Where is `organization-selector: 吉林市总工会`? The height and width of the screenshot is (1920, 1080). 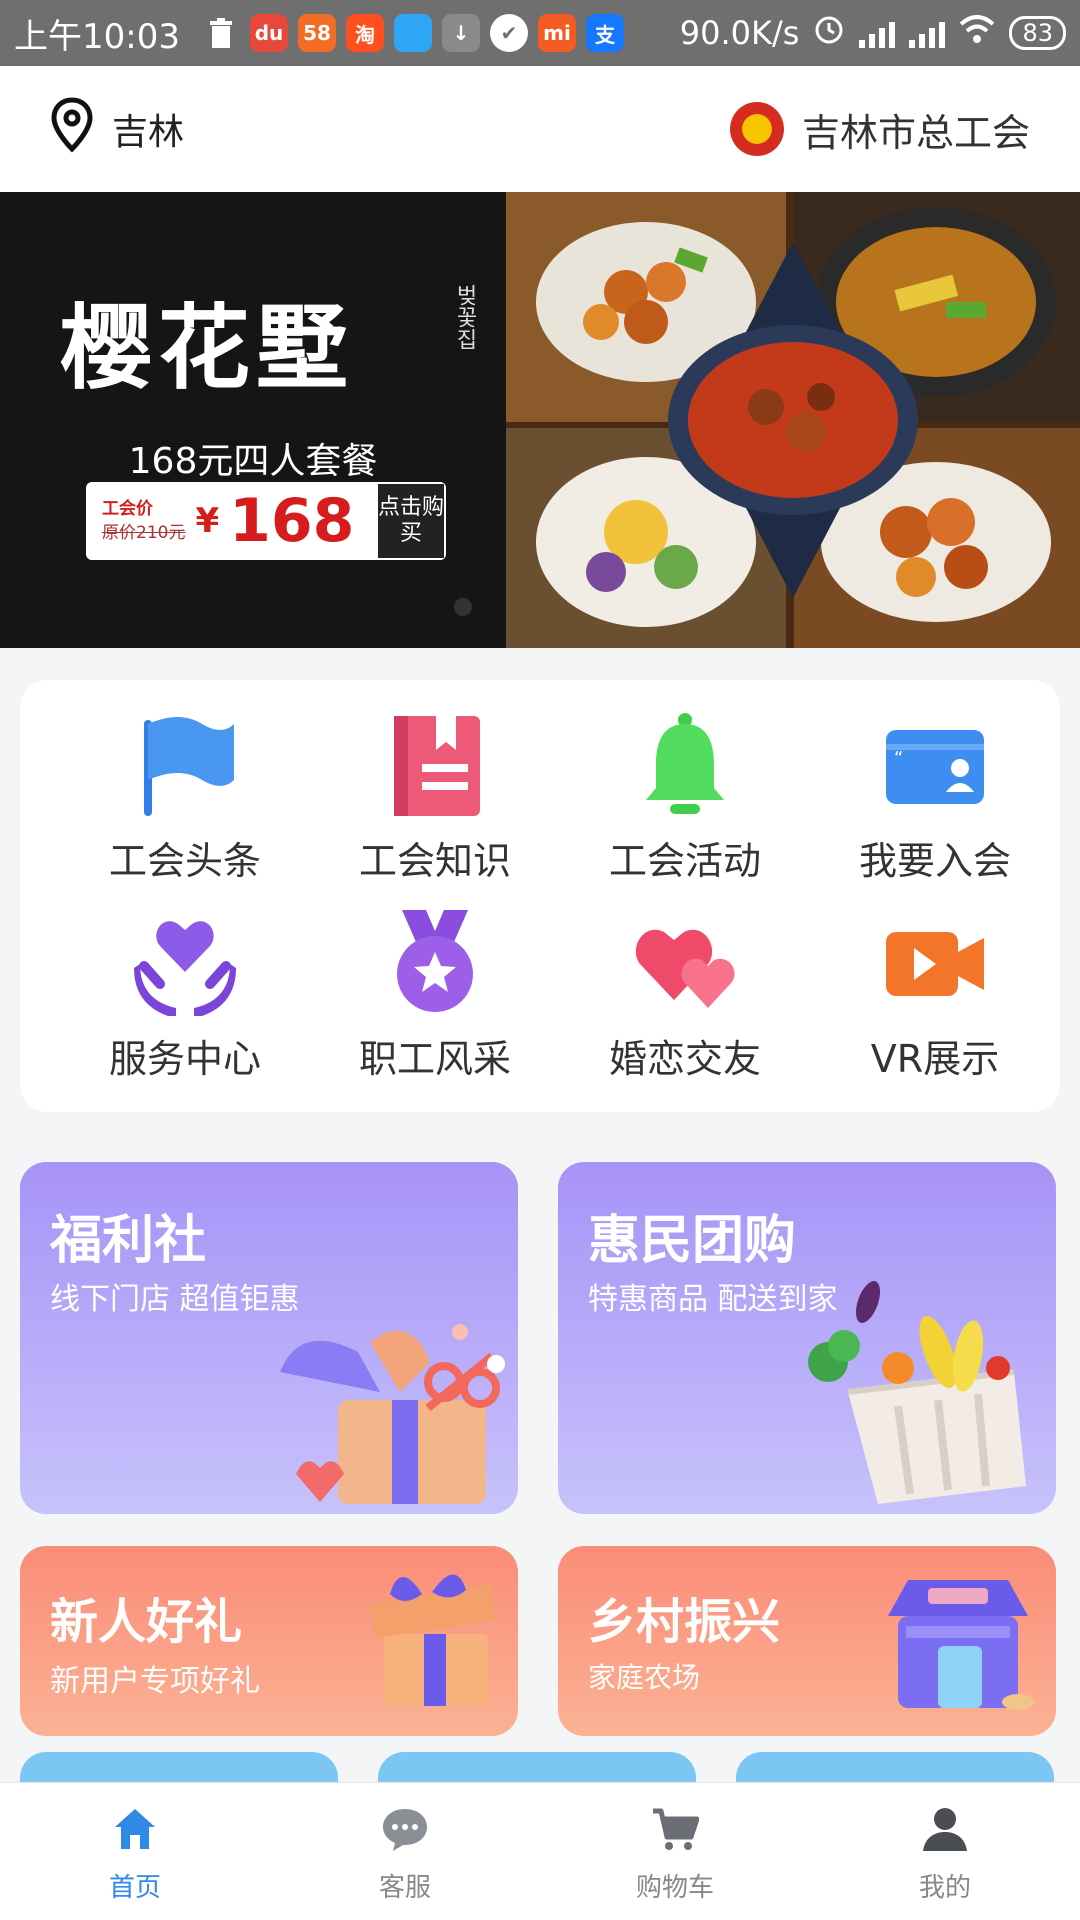
organization-selector: 吉林市总工会 is located at coordinates (879, 129).